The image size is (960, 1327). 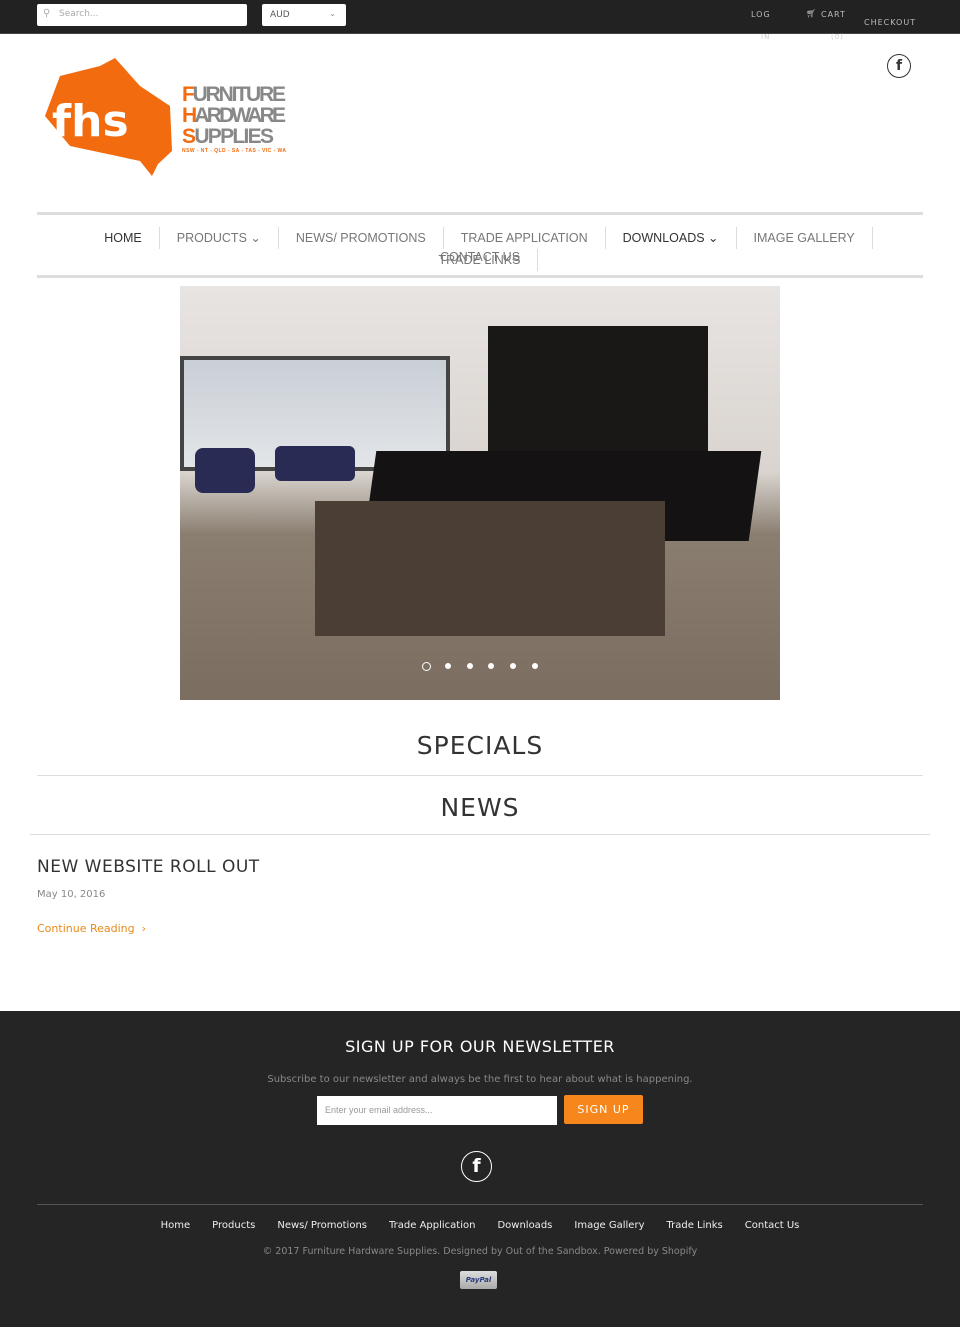 What do you see at coordinates (890, 22) in the screenshot?
I see `checkout-link: CHECKOUT` at bounding box center [890, 22].